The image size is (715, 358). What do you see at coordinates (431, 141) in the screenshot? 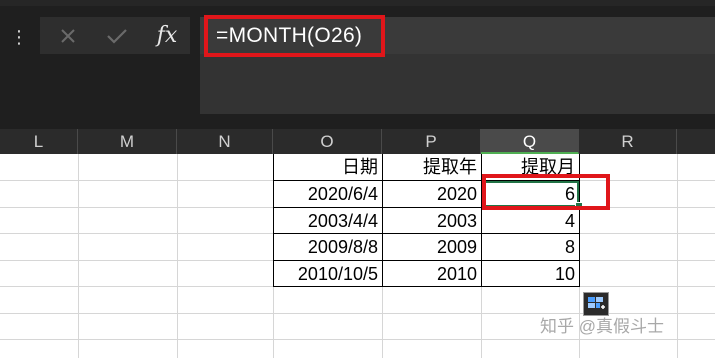
I see `column-header-p: P` at bounding box center [431, 141].